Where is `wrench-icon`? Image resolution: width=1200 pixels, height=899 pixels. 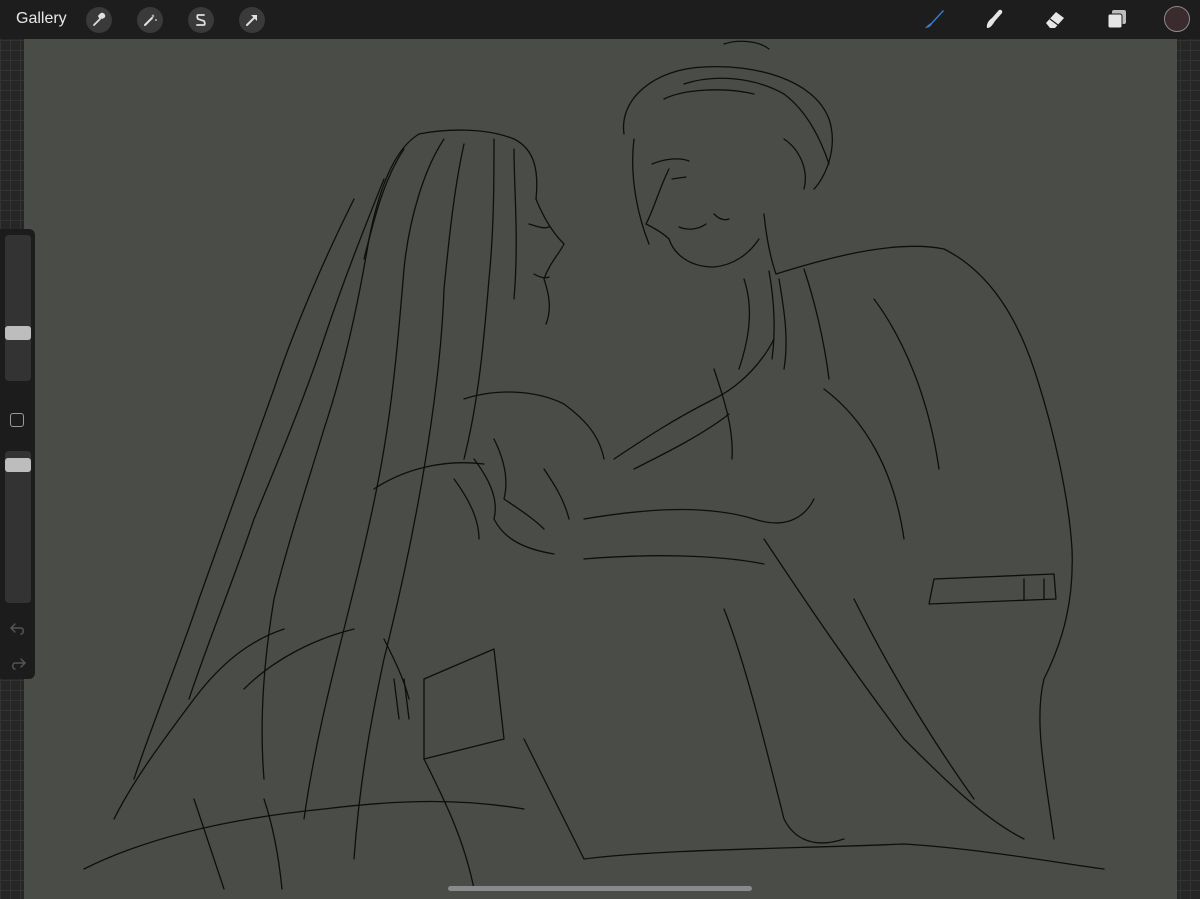
wrench-icon is located at coordinates (99, 20).